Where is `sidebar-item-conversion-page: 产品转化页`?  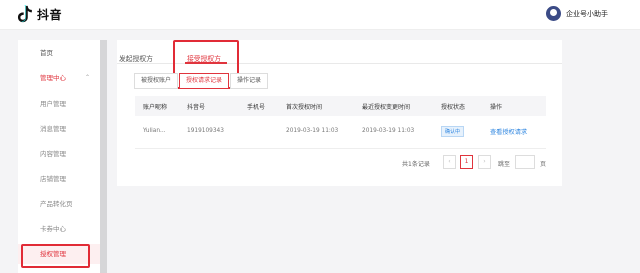
sidebar-item-conversion-page: 产品转化页 is located at coordinates (59, 204).